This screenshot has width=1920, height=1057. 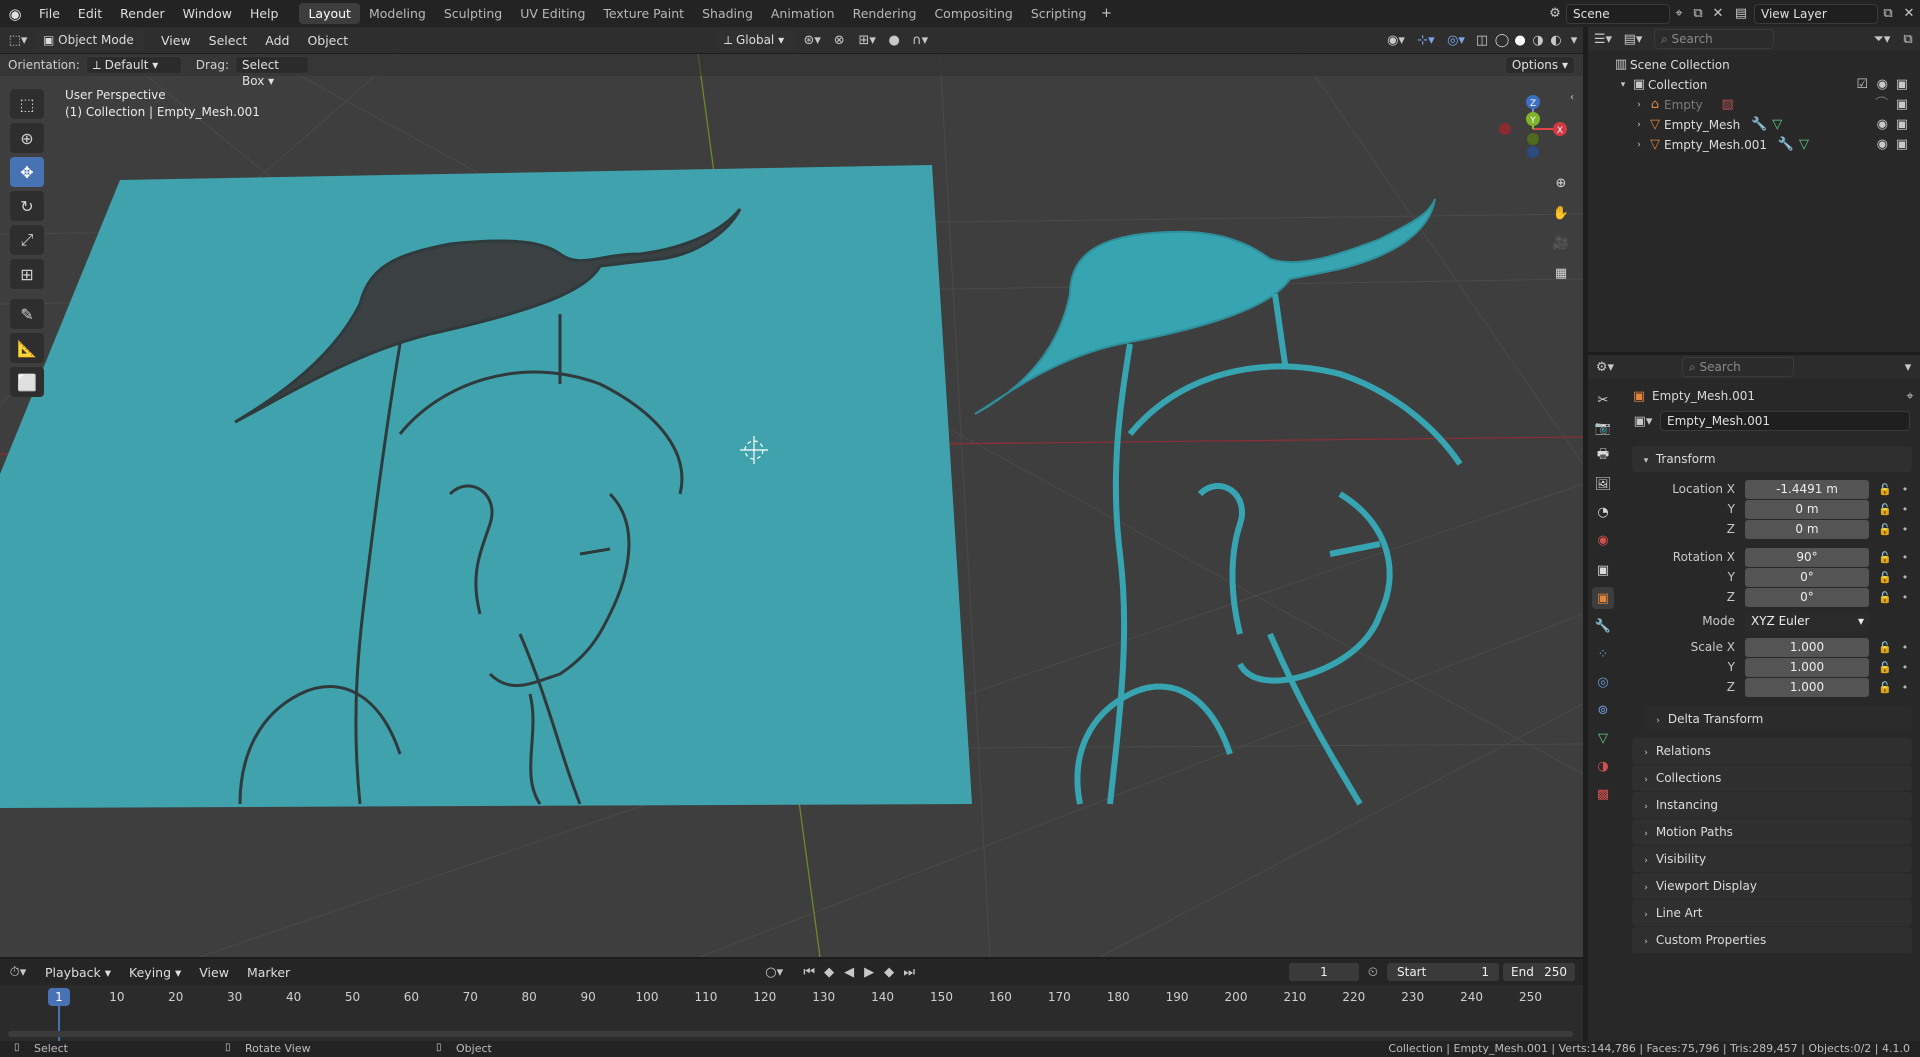 What do you see at coordinates (1772, 940) in the screenshot?
I see `custom-properties-section: › Custom Properties` at bounding box center [1772, 940].